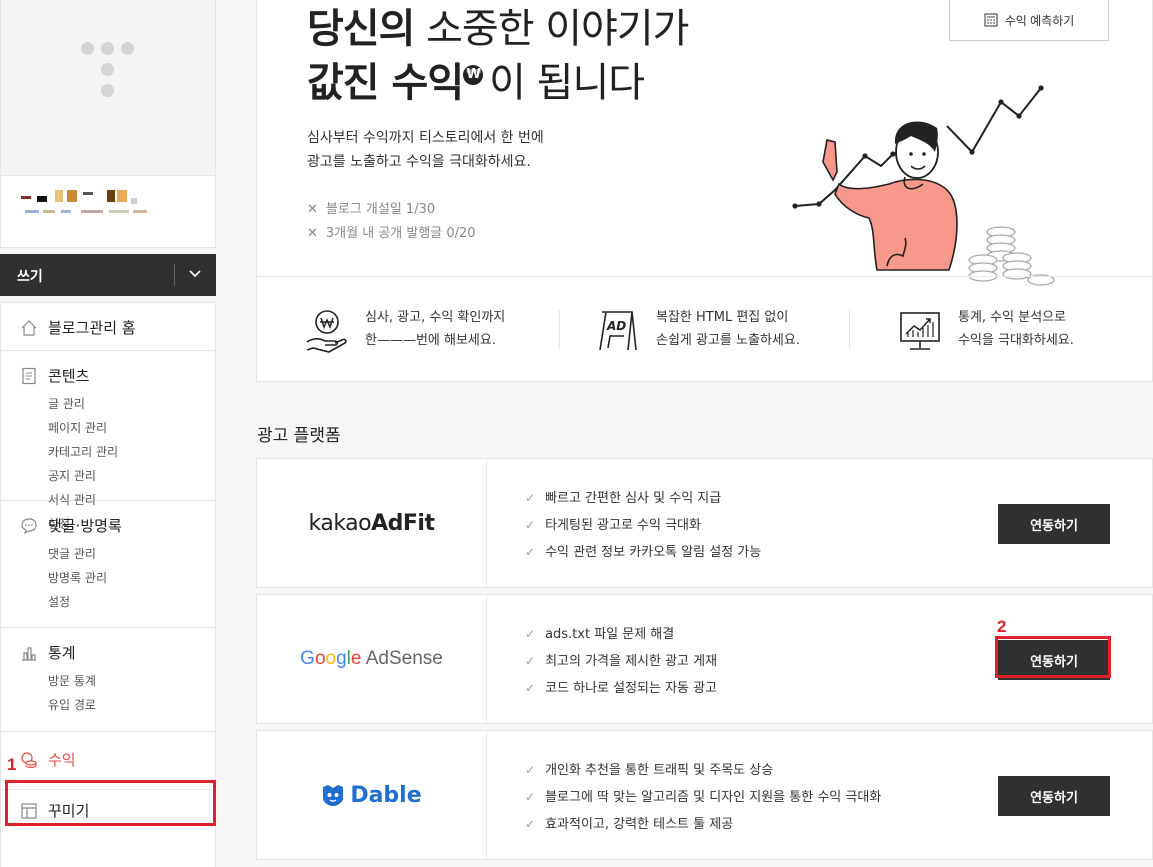  What do you see at coordinates (1012, 317) in the screenshot?
I see `feature-text: 통계, 수익 분석으로` at bounding box center [1012, 317].